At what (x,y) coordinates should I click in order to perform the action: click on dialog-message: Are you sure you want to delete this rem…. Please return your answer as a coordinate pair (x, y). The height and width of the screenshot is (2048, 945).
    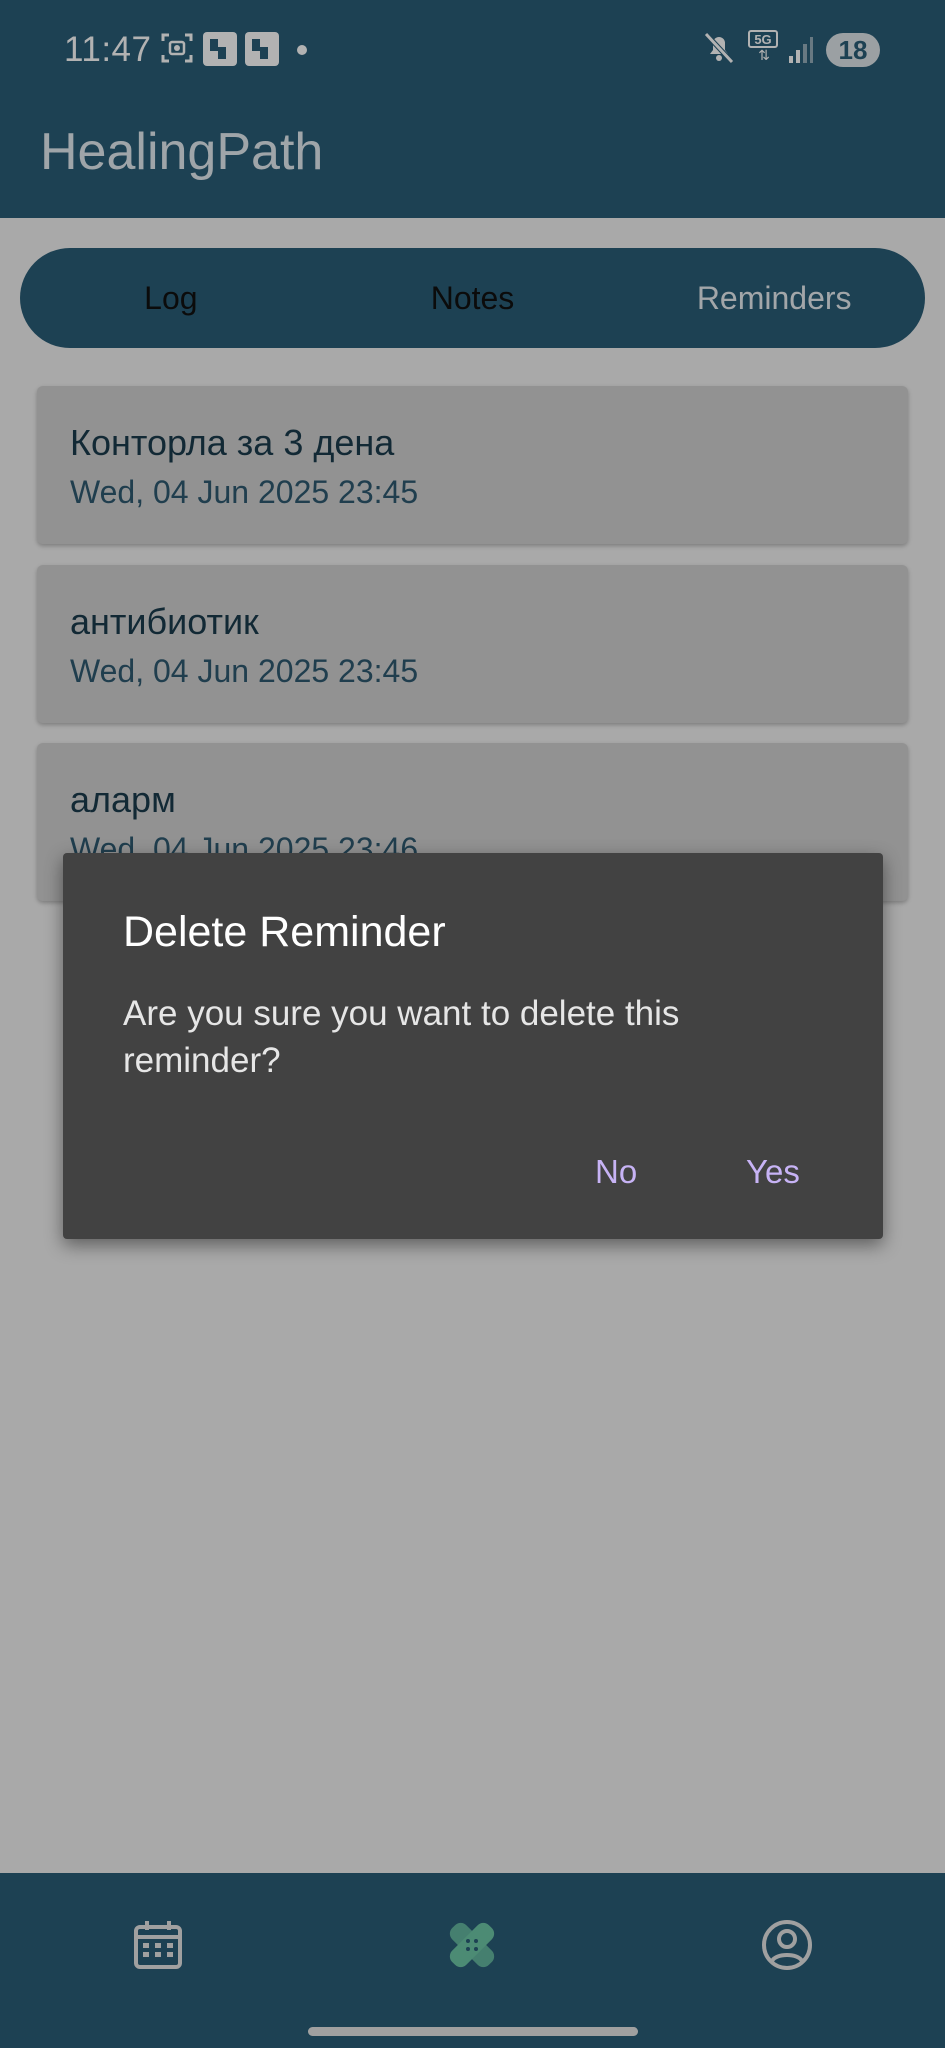
    Looking at the image, I should click on (401, 1037).